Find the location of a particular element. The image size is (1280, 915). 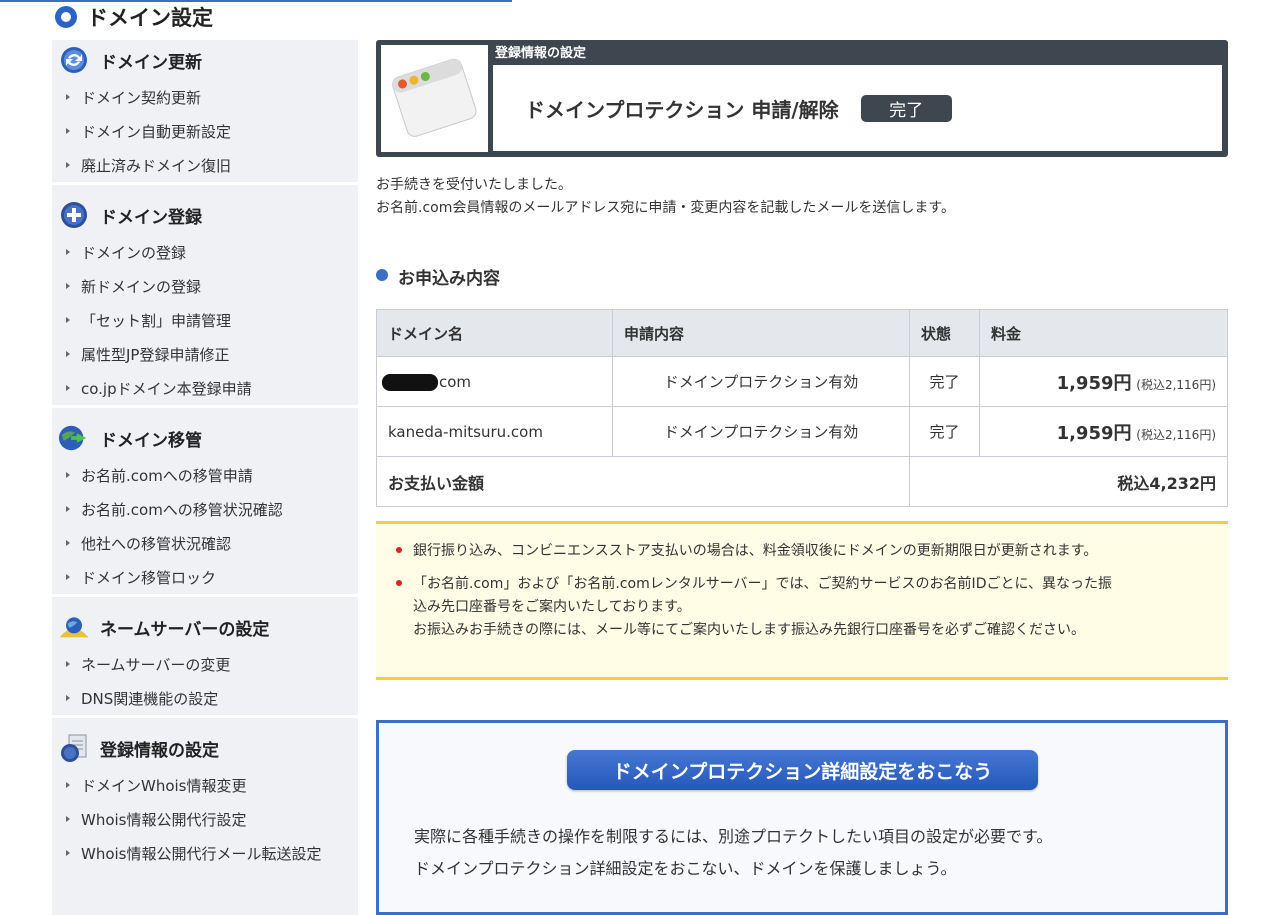

sidebar-link-jp-fix: 属性型JP登録申請修正 is located at coordinates (205, 354).